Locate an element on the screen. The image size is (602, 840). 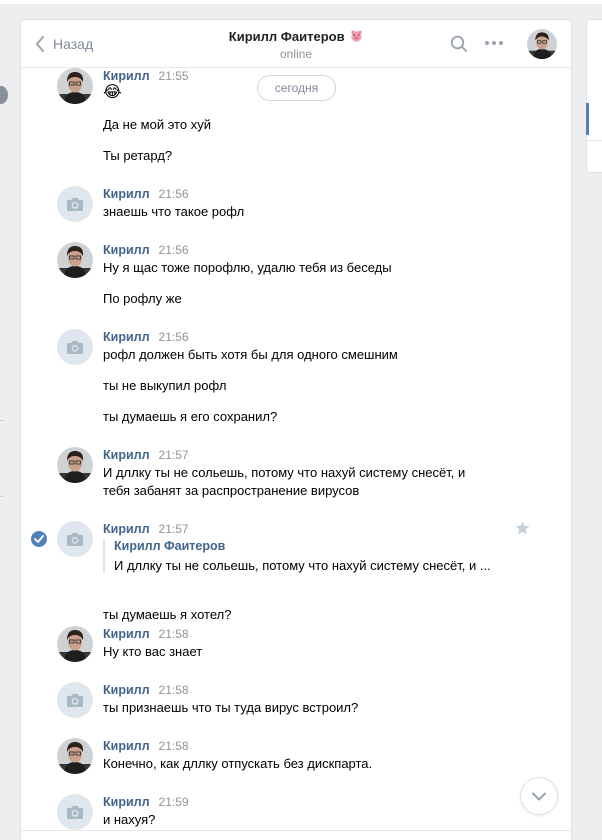
message-time: 21:59 is located at coordinates (174, 802).